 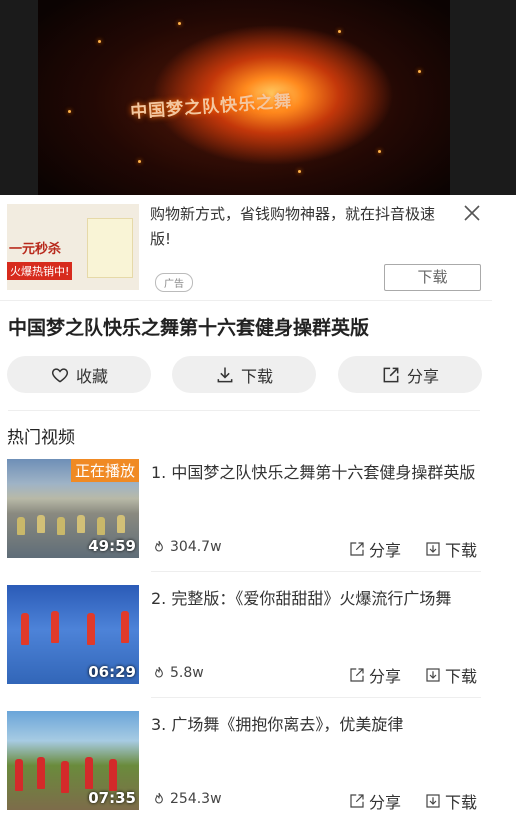 What do you see at coordinates (73, 247) in the screenshot?
I see `ad-thumbnail: 一元秒杀 火爆热销中!` at bounding box center [73, 247].